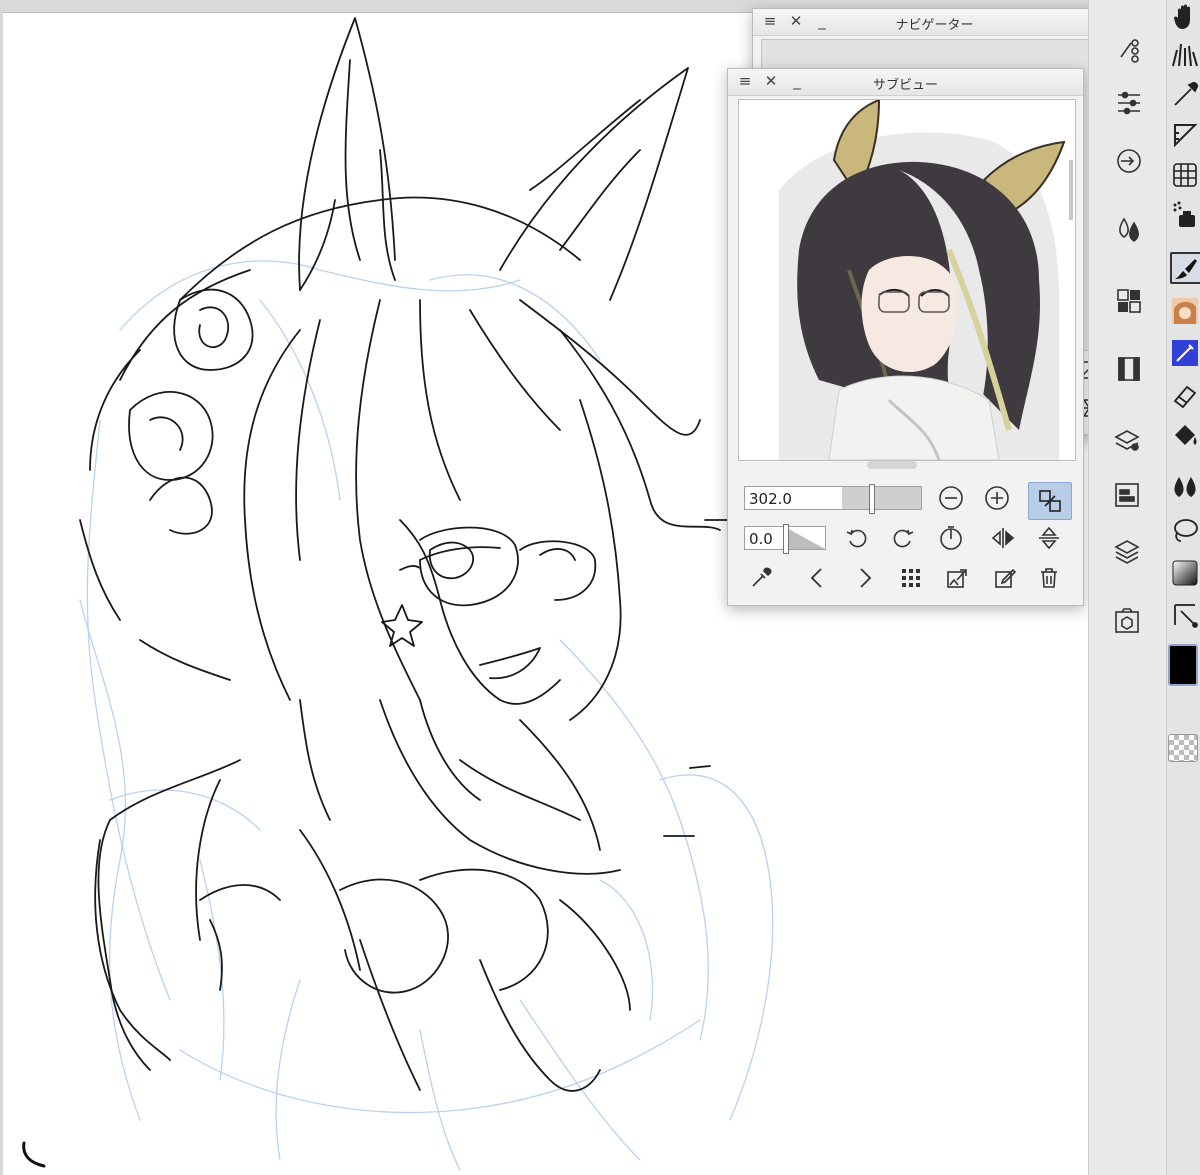  Describe the element at coordinates (770, 499) in the screenshot. I see `zoom-value: 302.0` at that location.